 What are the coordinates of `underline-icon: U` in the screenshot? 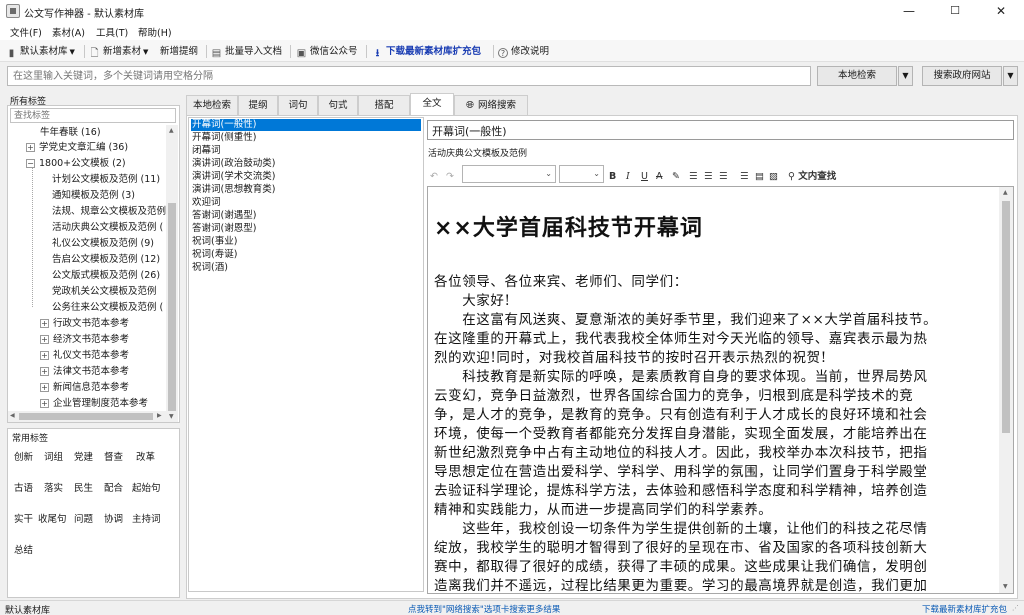 It's located at (644, 177).